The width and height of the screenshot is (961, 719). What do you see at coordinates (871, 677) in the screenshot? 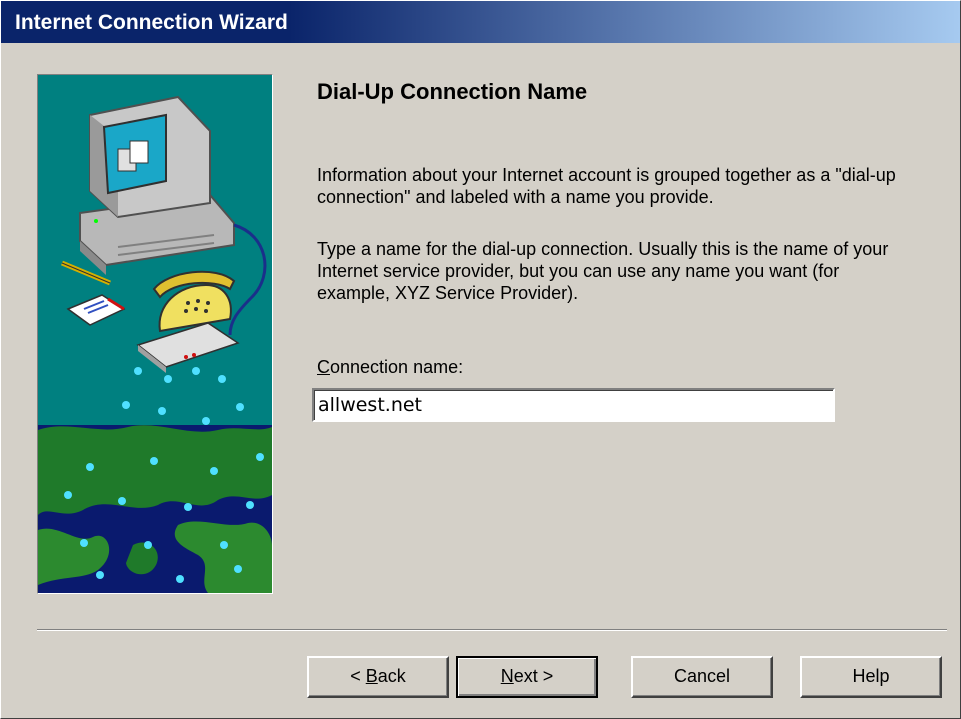
I see `help-button: Help` at bounding box center [871, 677].